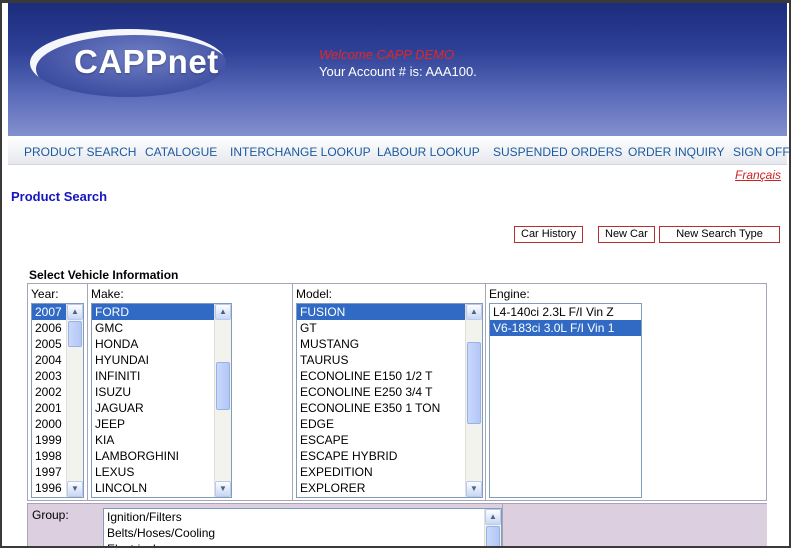  I want to click on list-option: FORD, so click(161, 312).